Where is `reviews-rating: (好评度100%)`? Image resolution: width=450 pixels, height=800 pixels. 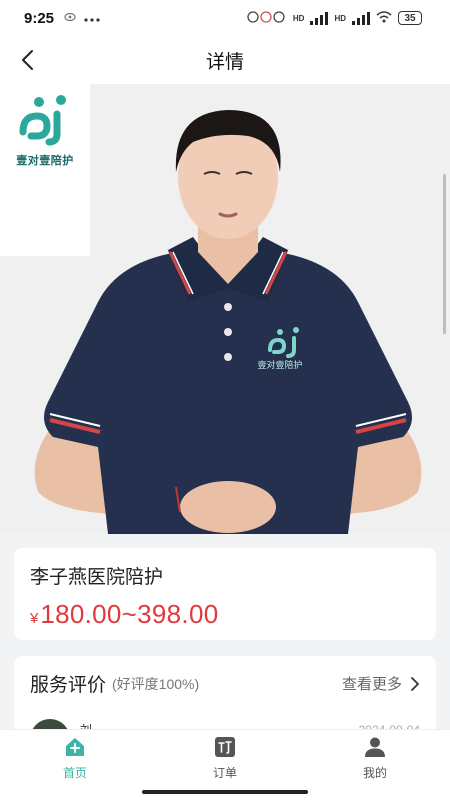
reviews-rating: (好评度100%) is located at coordinates (156, 683).